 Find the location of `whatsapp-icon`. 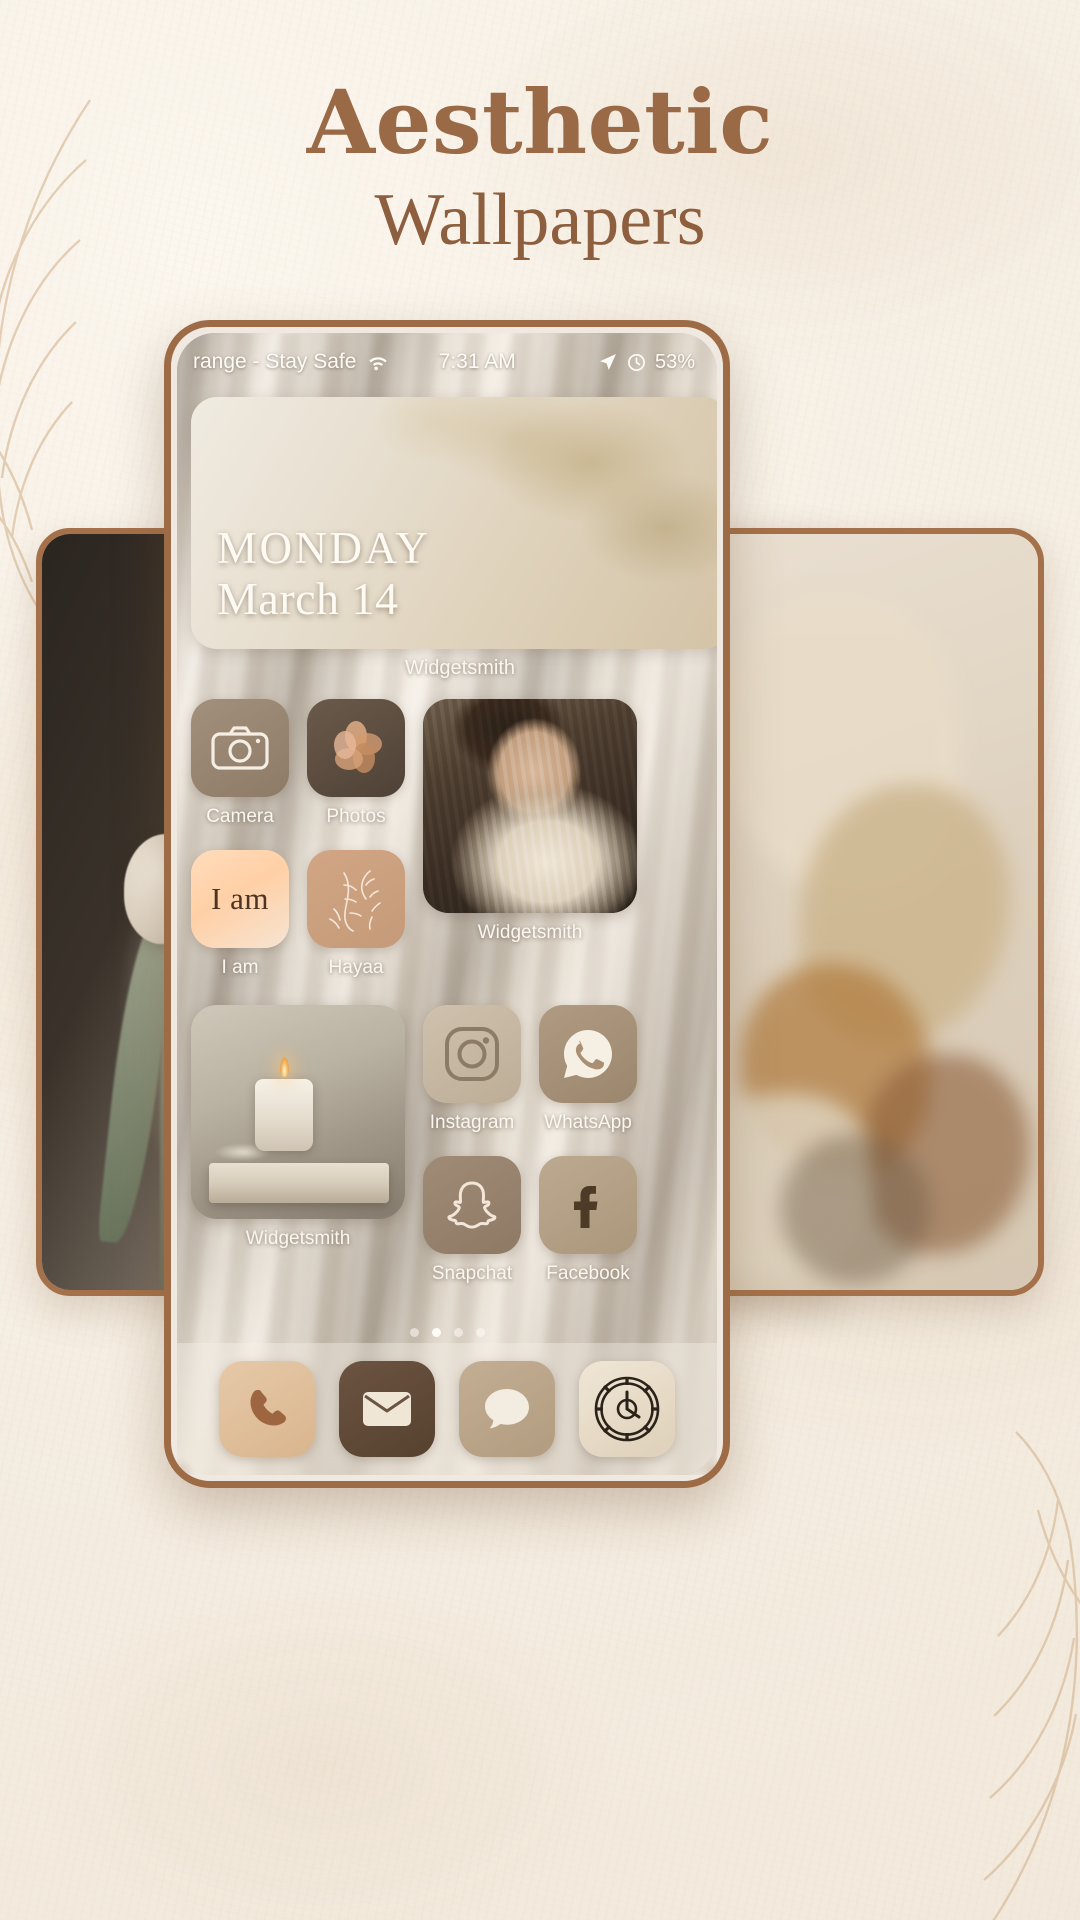

whatsapp-icon is located at coordinates (588, 1054).